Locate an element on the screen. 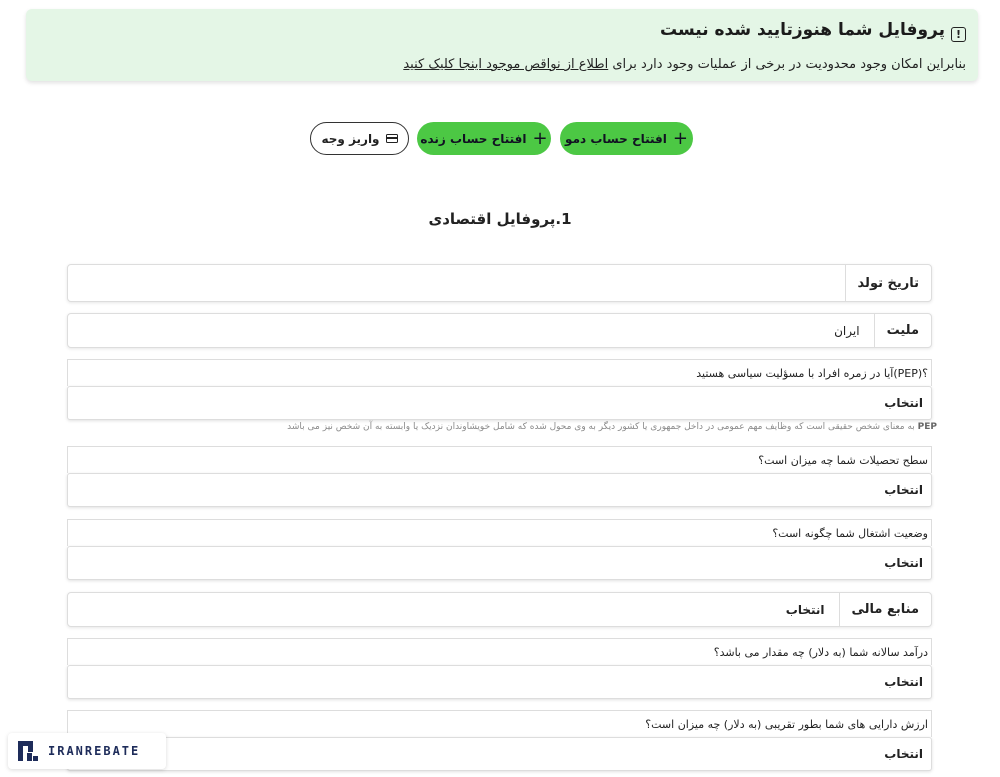 This screenshot has height=777, width=1000. education-field: سطح تحصیلات شما چه میزان است؟ انتخاب is located at coordinates (499, 476).